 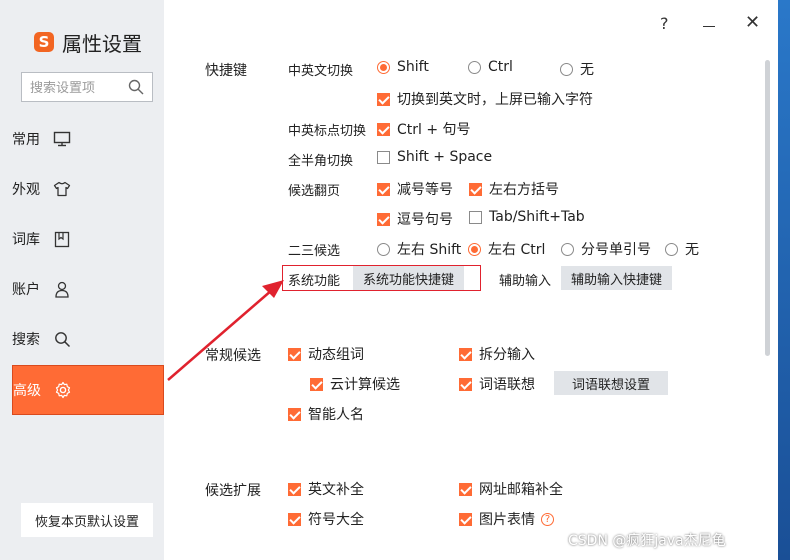 What do you see at coordinates (26, 140) in the screenshot?
I see `sidebar-item-label: 常用` at bounding box center [26, 140].